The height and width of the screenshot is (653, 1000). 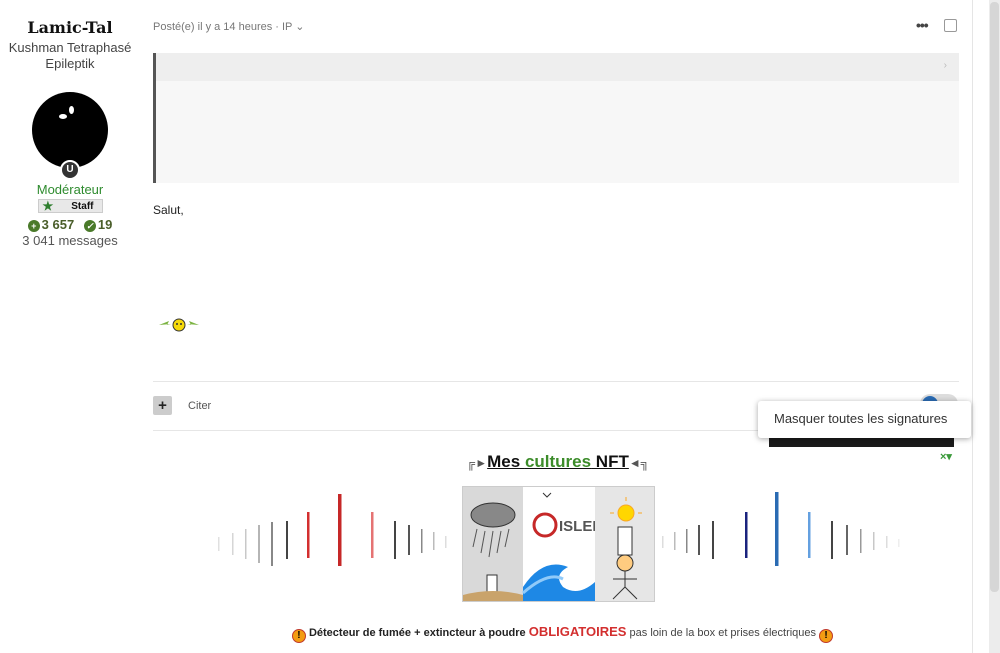 I want to click on message-count: 3 041 messages, so click(x=70, y=240).